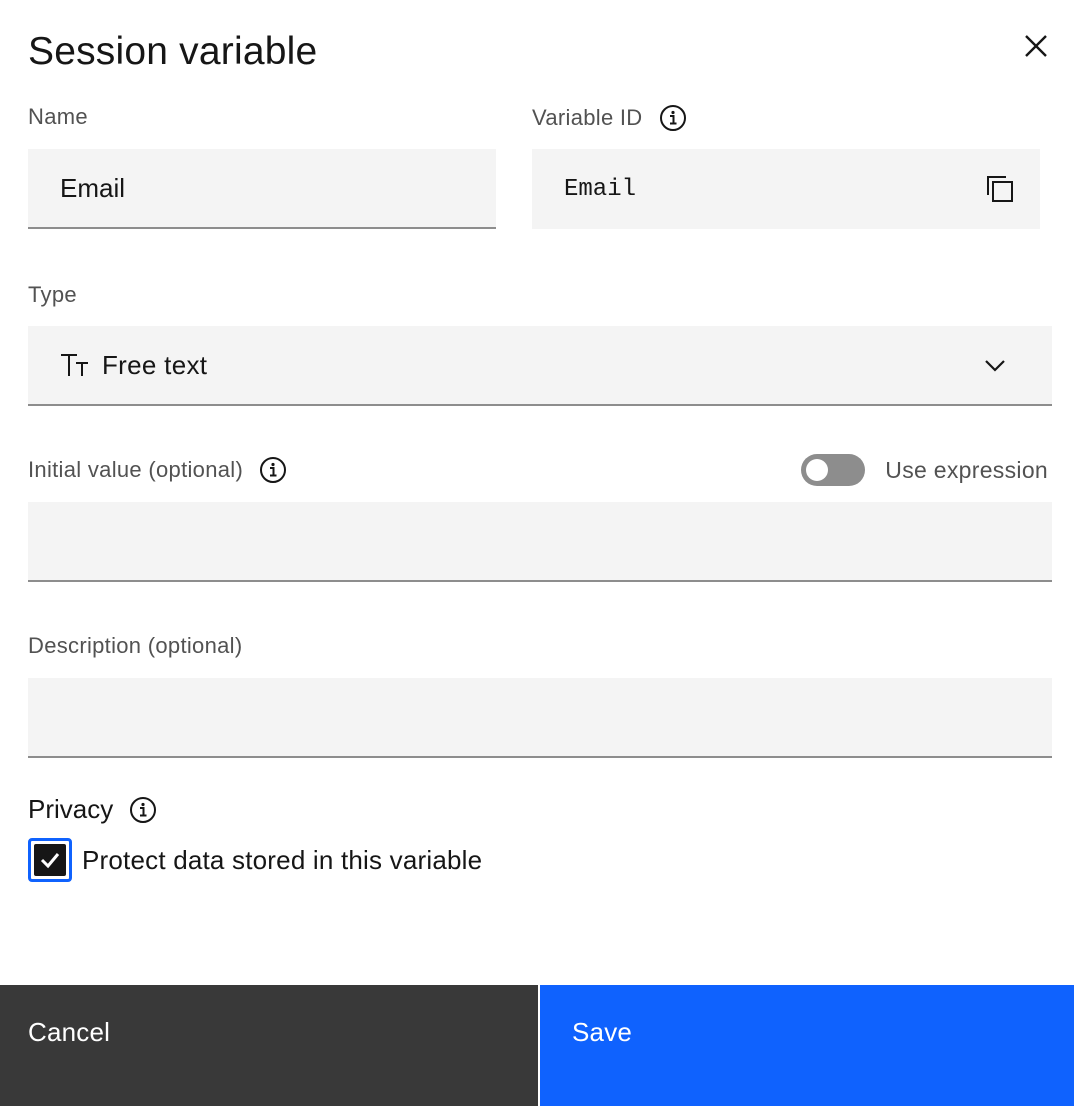 The width and height of the screenshot is (1074, 1106). What do you see at coordinates (786, 189) in the screenshot?
I see `variable-id-field: Email` at bounding box center [786, 189].